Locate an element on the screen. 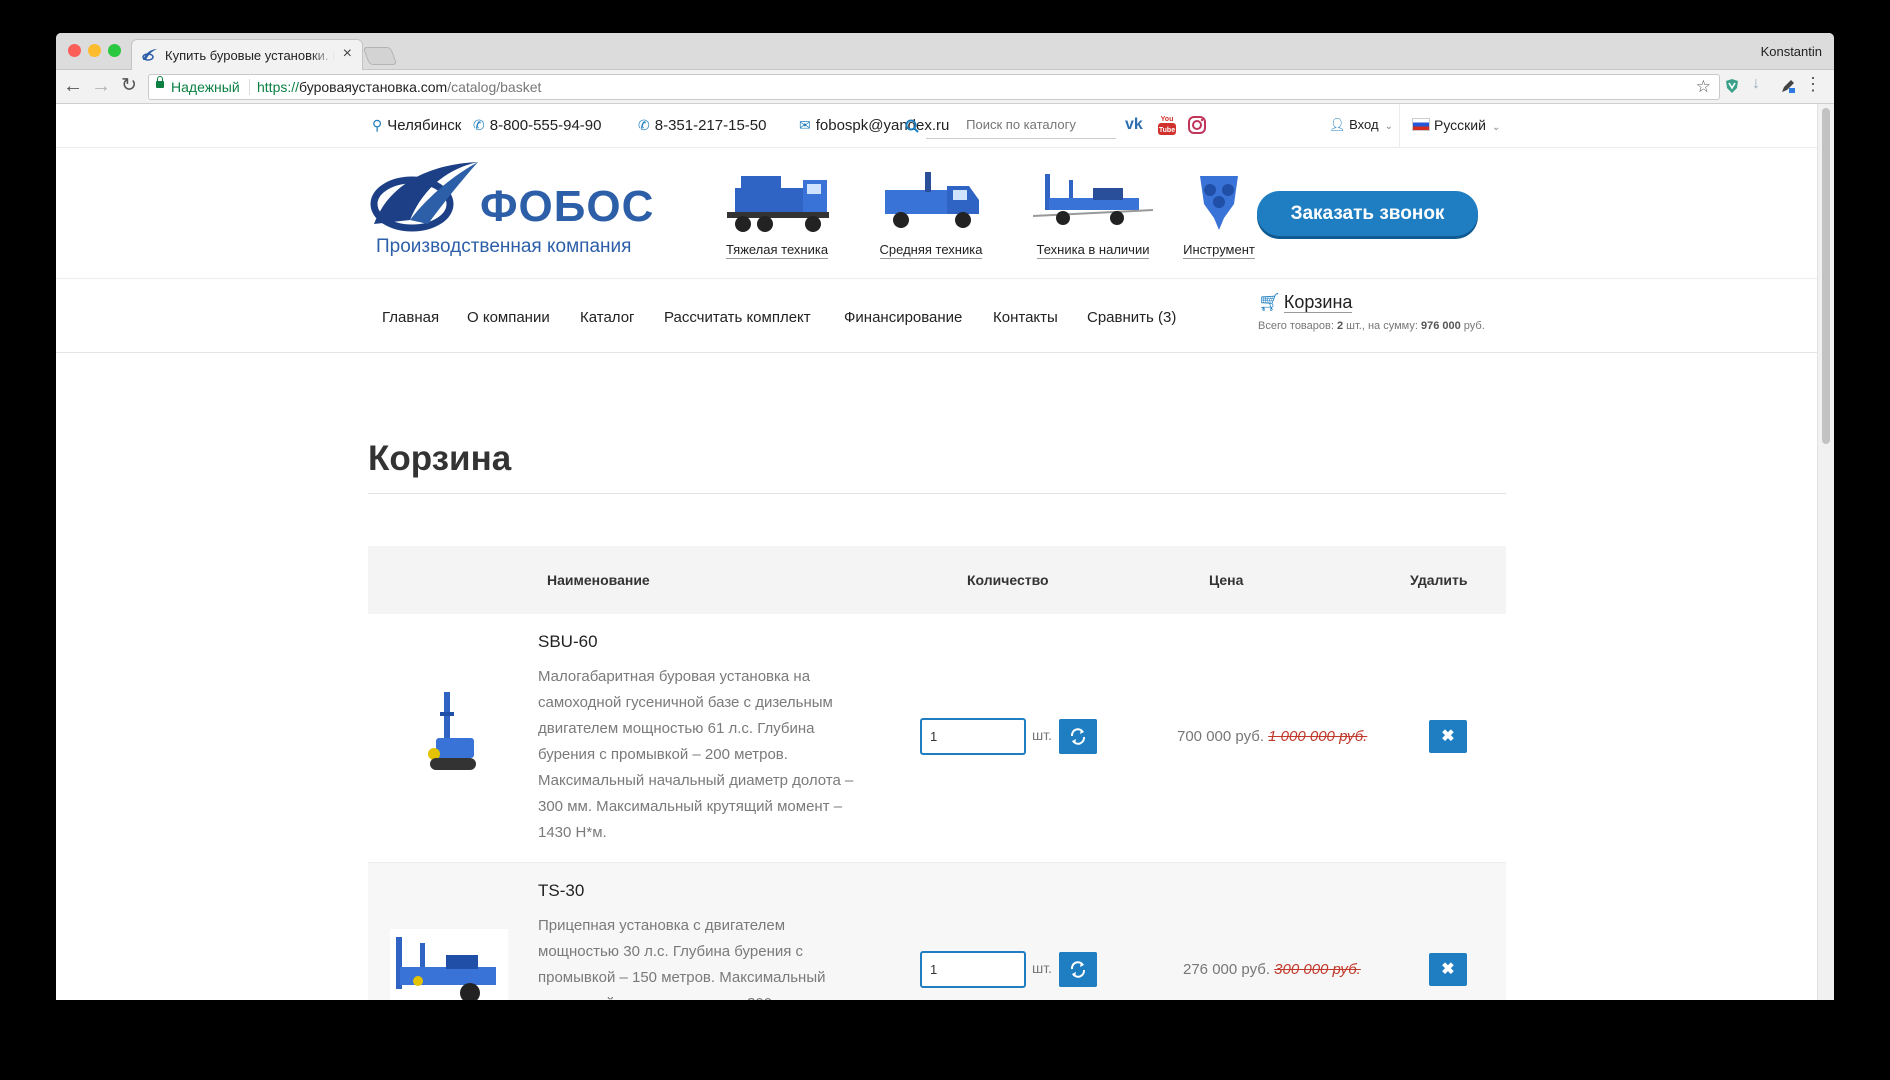 The width and height of the screenshot is (1890, 1080). divider is located at coordinates (1399, 125).